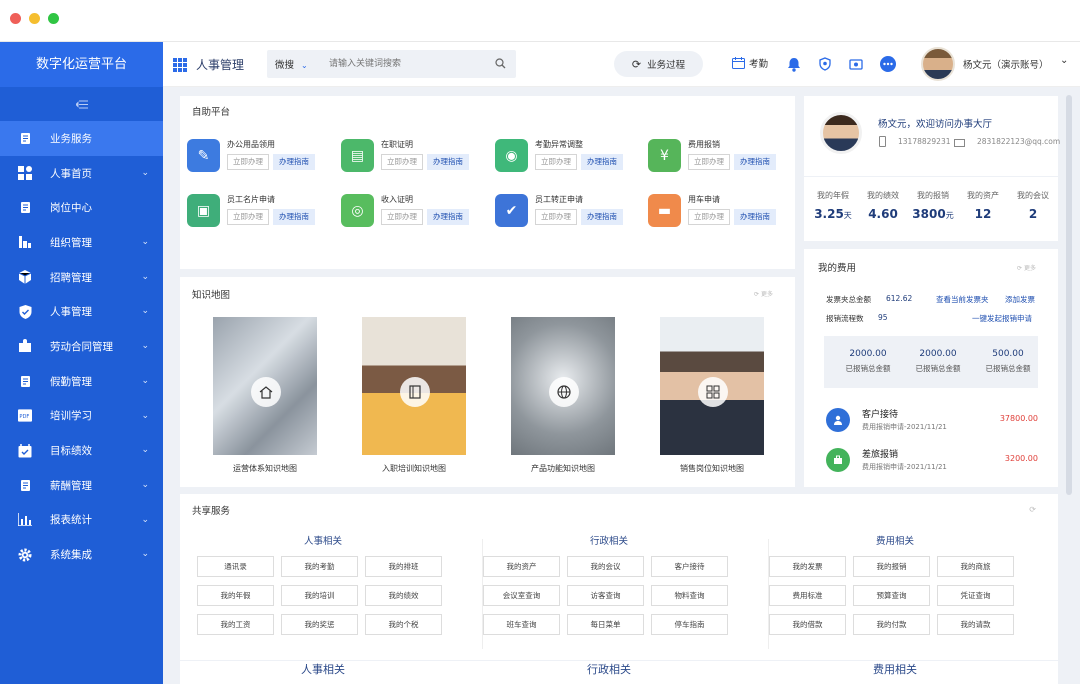 Image resolution: width=1080 pixels, height=684 pixels. Describe the element at coordinates (664, 210) in the screenshot. I see `service-icon: ▬` at that location.